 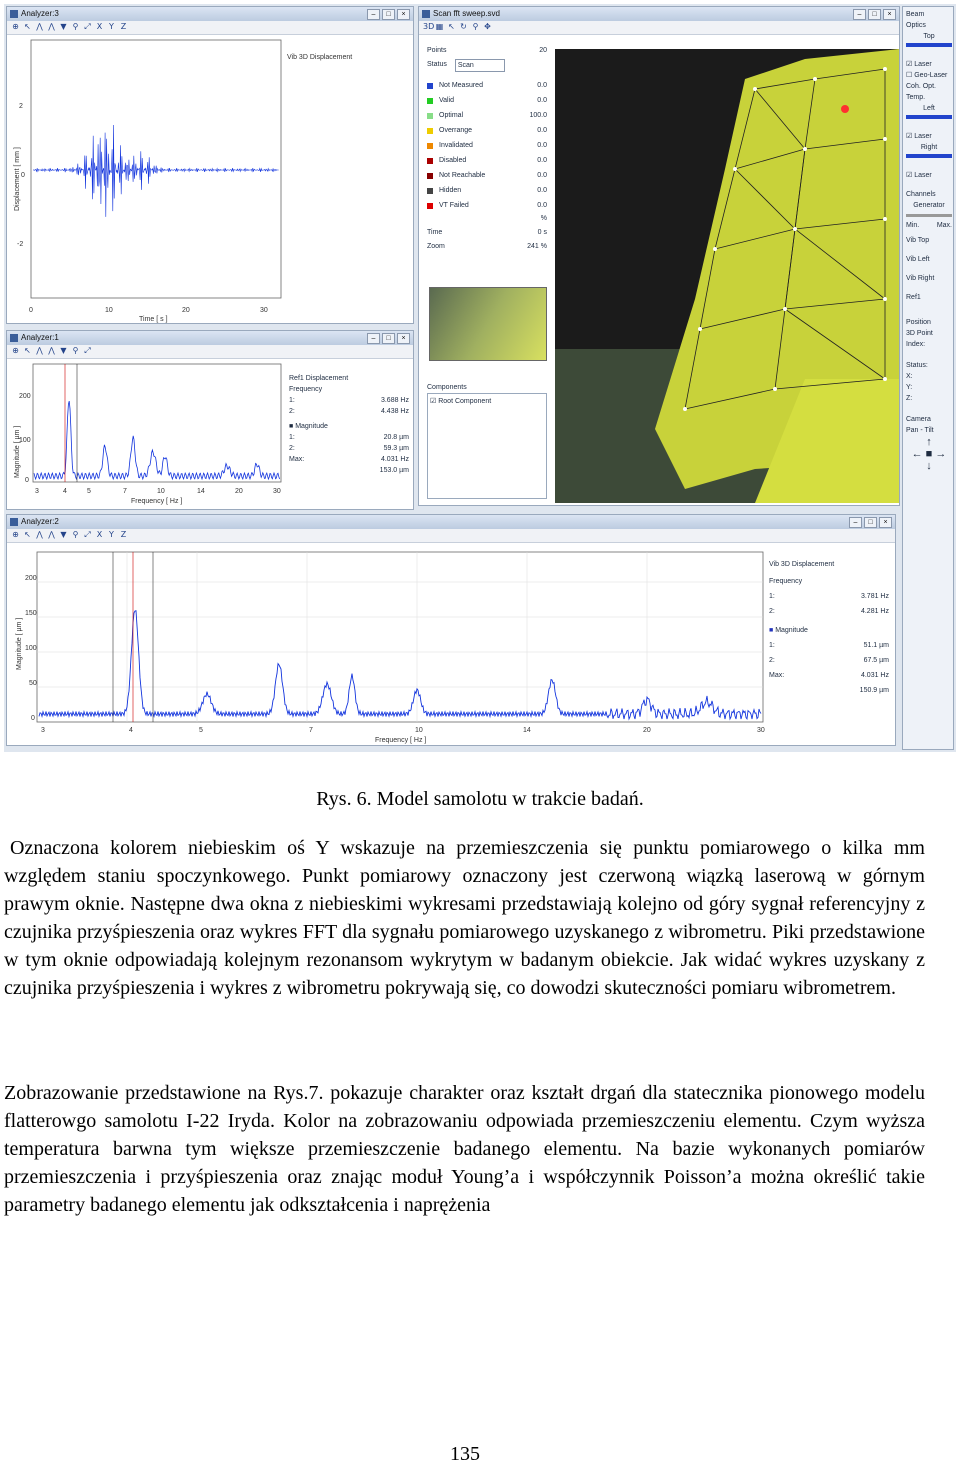 I want to click on generator-slider, so click(x=929, y=215).